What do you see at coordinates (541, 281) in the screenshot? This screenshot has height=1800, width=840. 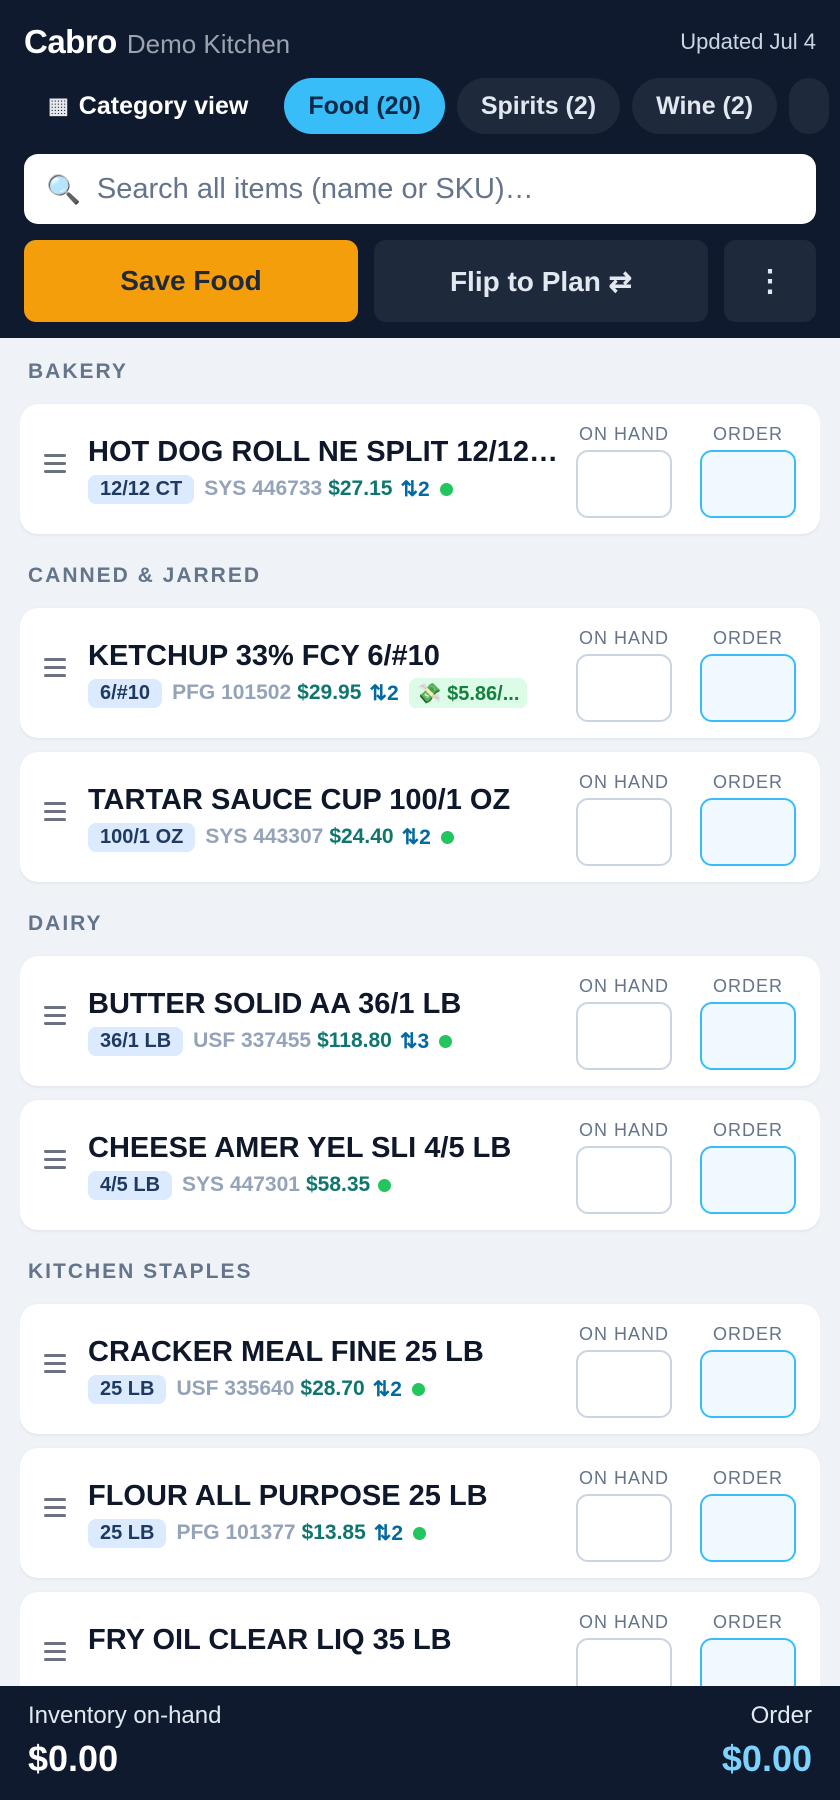 I see `flip-to-plan-button: Flip to Plan ⇄` at bounding box center [541, 281].